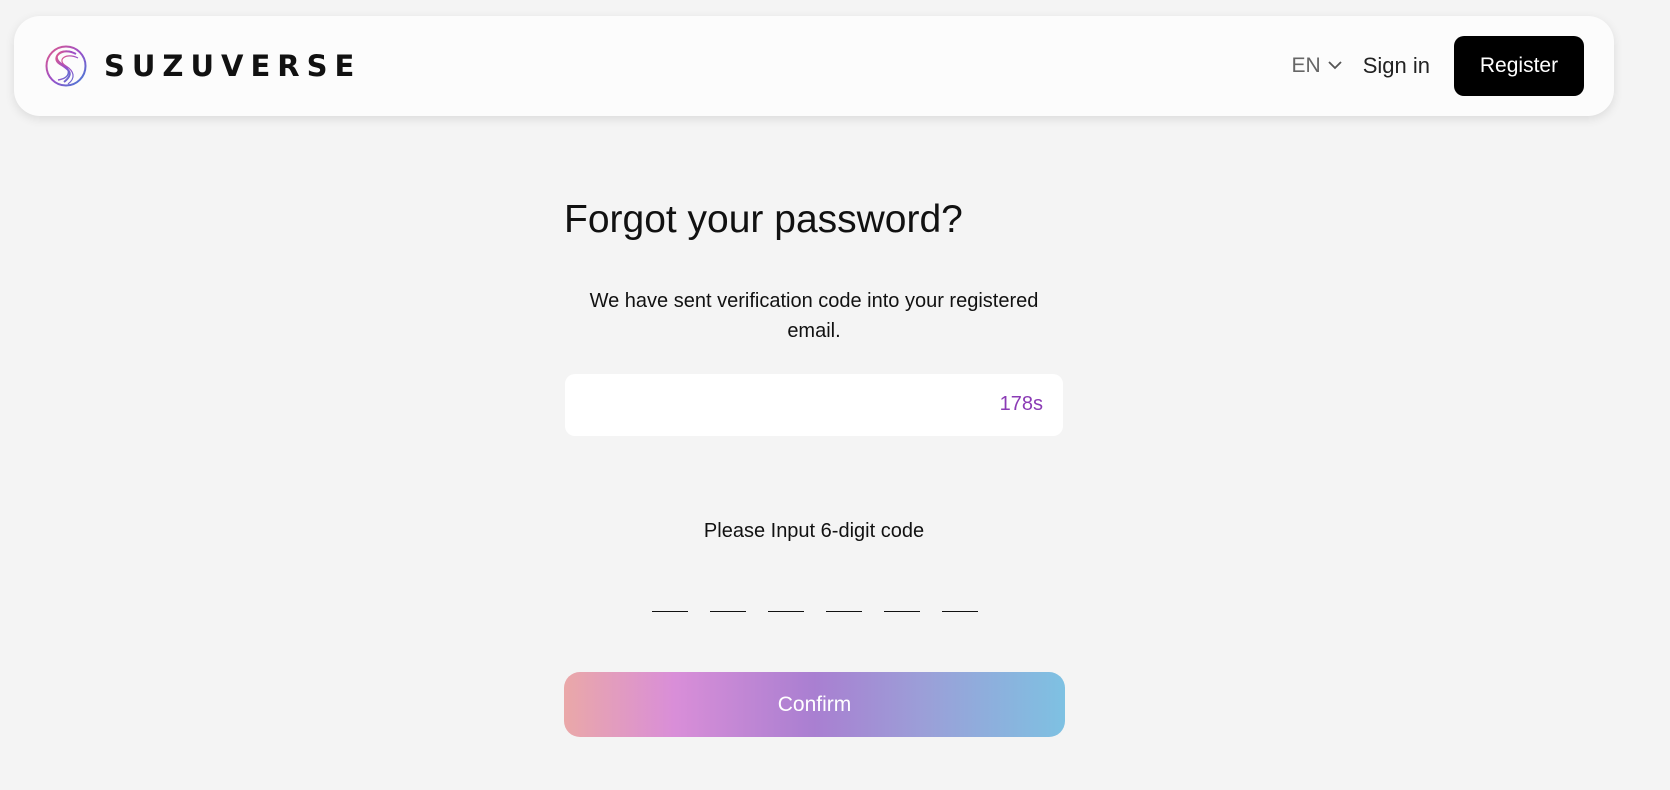 This screenshot has height=790, width=1670. Describe the element at coordinates (1438, 66) in the screenshot. I see `header-actions: EN Sign in Register` at that location.